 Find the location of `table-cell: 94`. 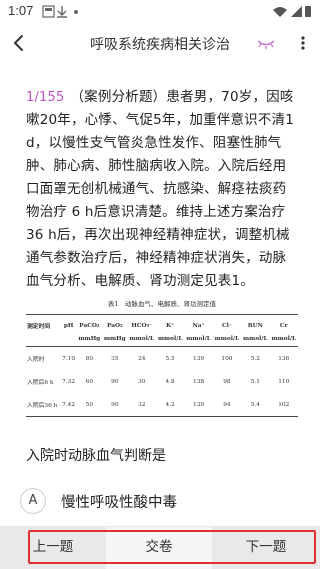

table-cell: 94 is located at coordinates (227, 405).